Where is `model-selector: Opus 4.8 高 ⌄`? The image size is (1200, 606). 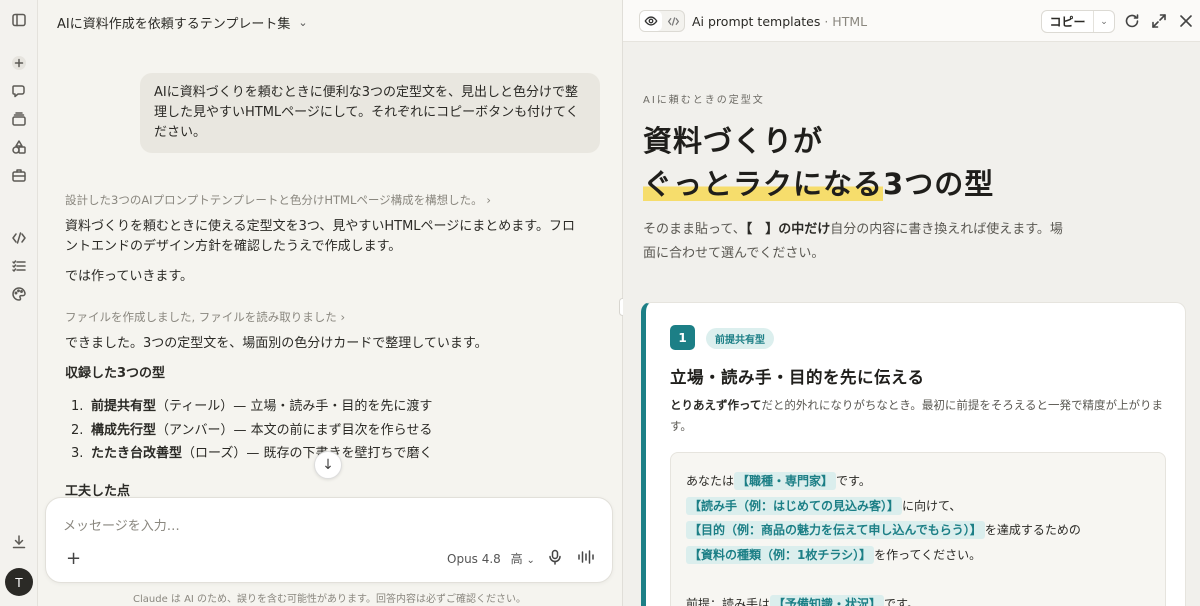
model-selector: Opus 4.8 高 ⌄ is located at coordinates (491, 558).